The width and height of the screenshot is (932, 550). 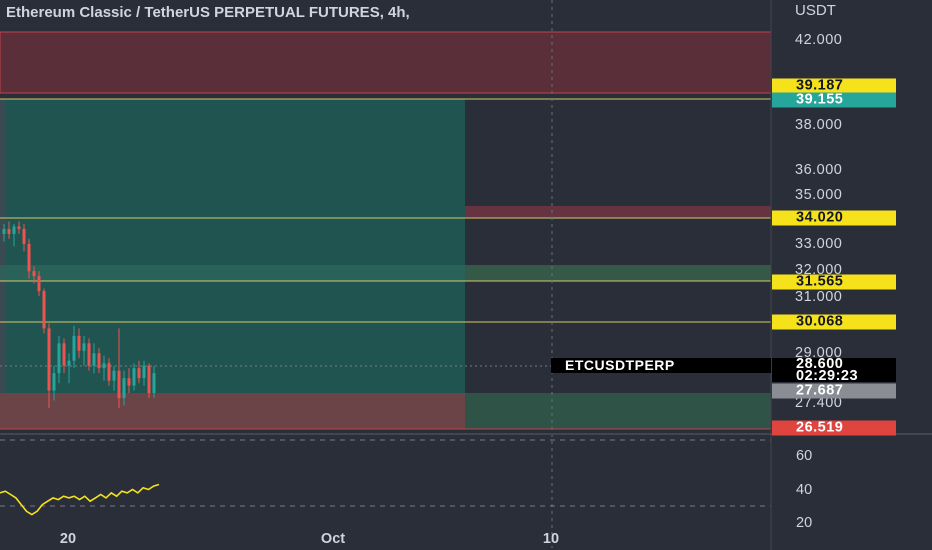 I want to click on osc-tick: 20, so click(x=804, y=523).